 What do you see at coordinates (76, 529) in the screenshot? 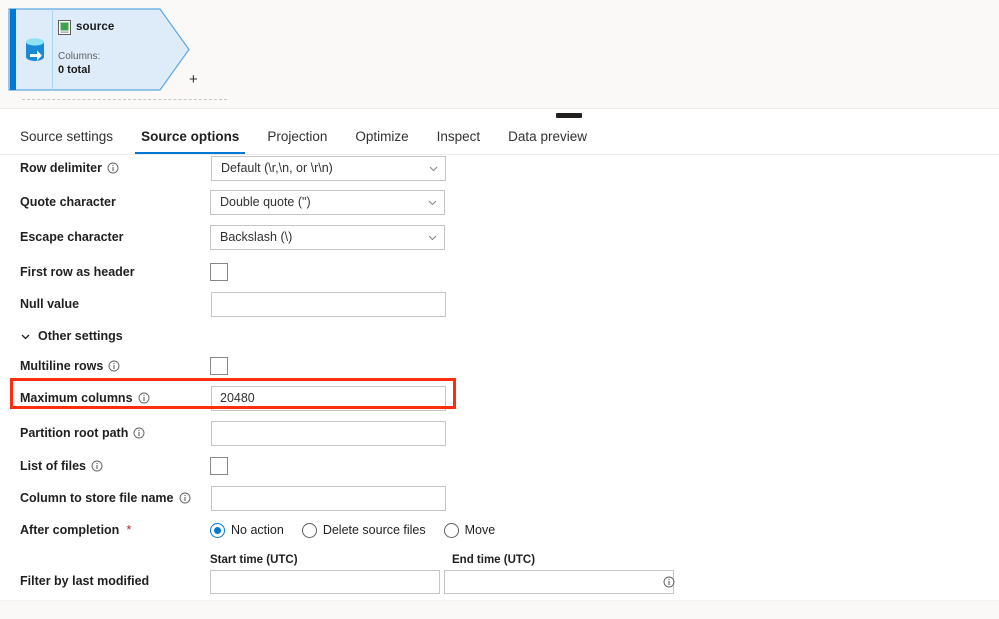
I see `label-after-completion: After completion *` at bounding box center [76, 529].